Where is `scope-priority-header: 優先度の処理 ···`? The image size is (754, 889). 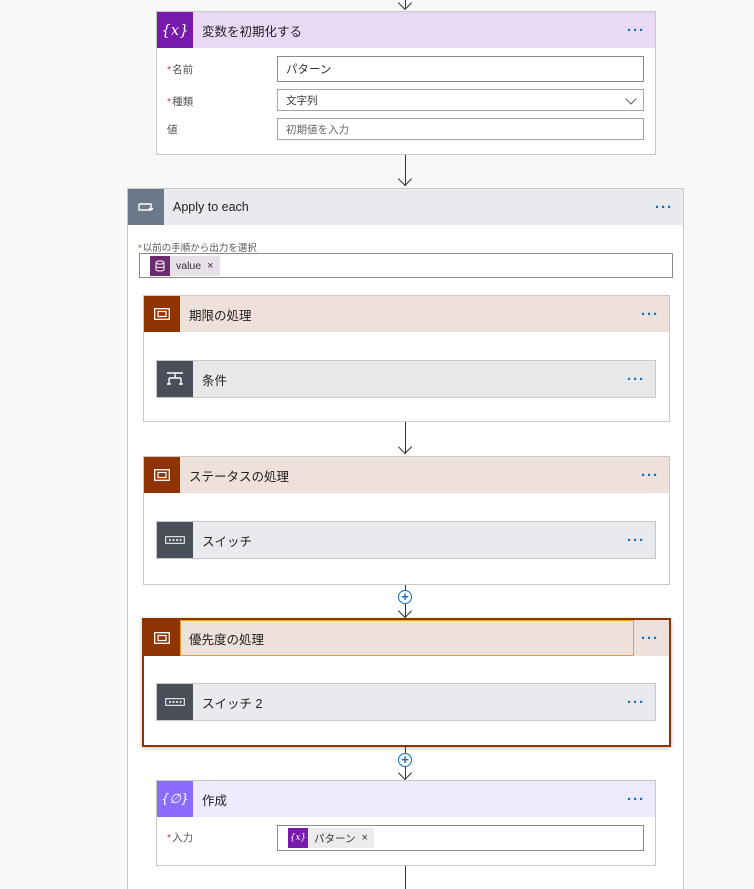
scope-priority-header: 優先度の処理 ··· is located at coordinates (406, 638).